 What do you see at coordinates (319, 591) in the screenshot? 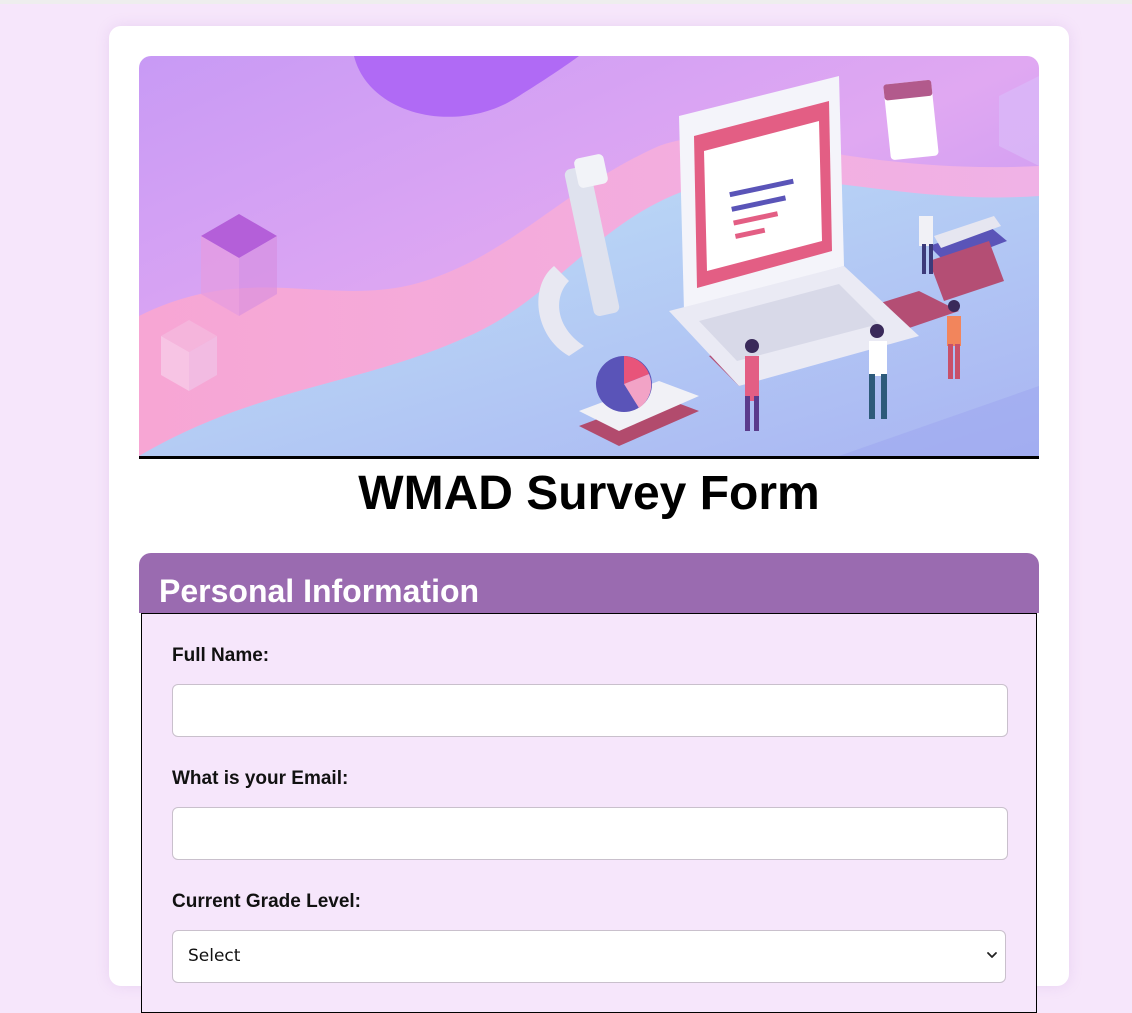
I see `section-heading: Personal Information` at bounding box center [319, 591].